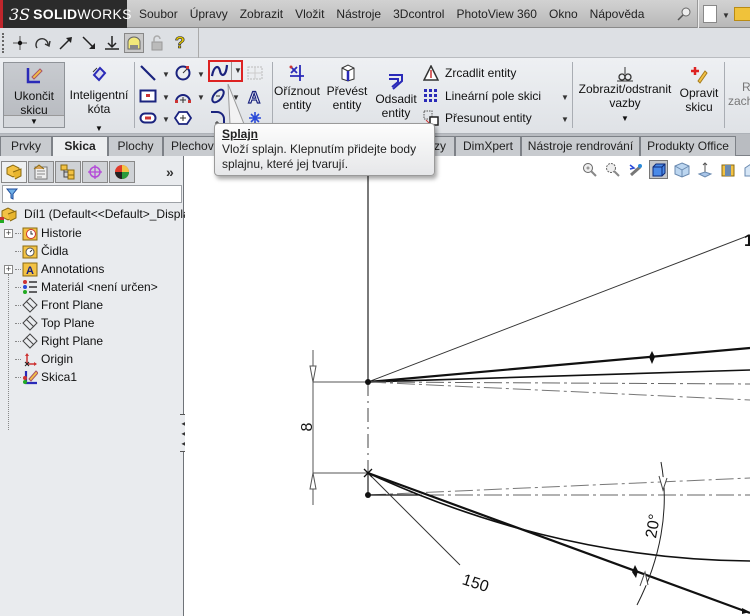 The width and height of the screenshot is (750, 616). Describe the element at coordinates (625, 96) in the screenshot. I see `display-delete-relations-button: Zobrazit/odstranit vazby ▼` at that location.